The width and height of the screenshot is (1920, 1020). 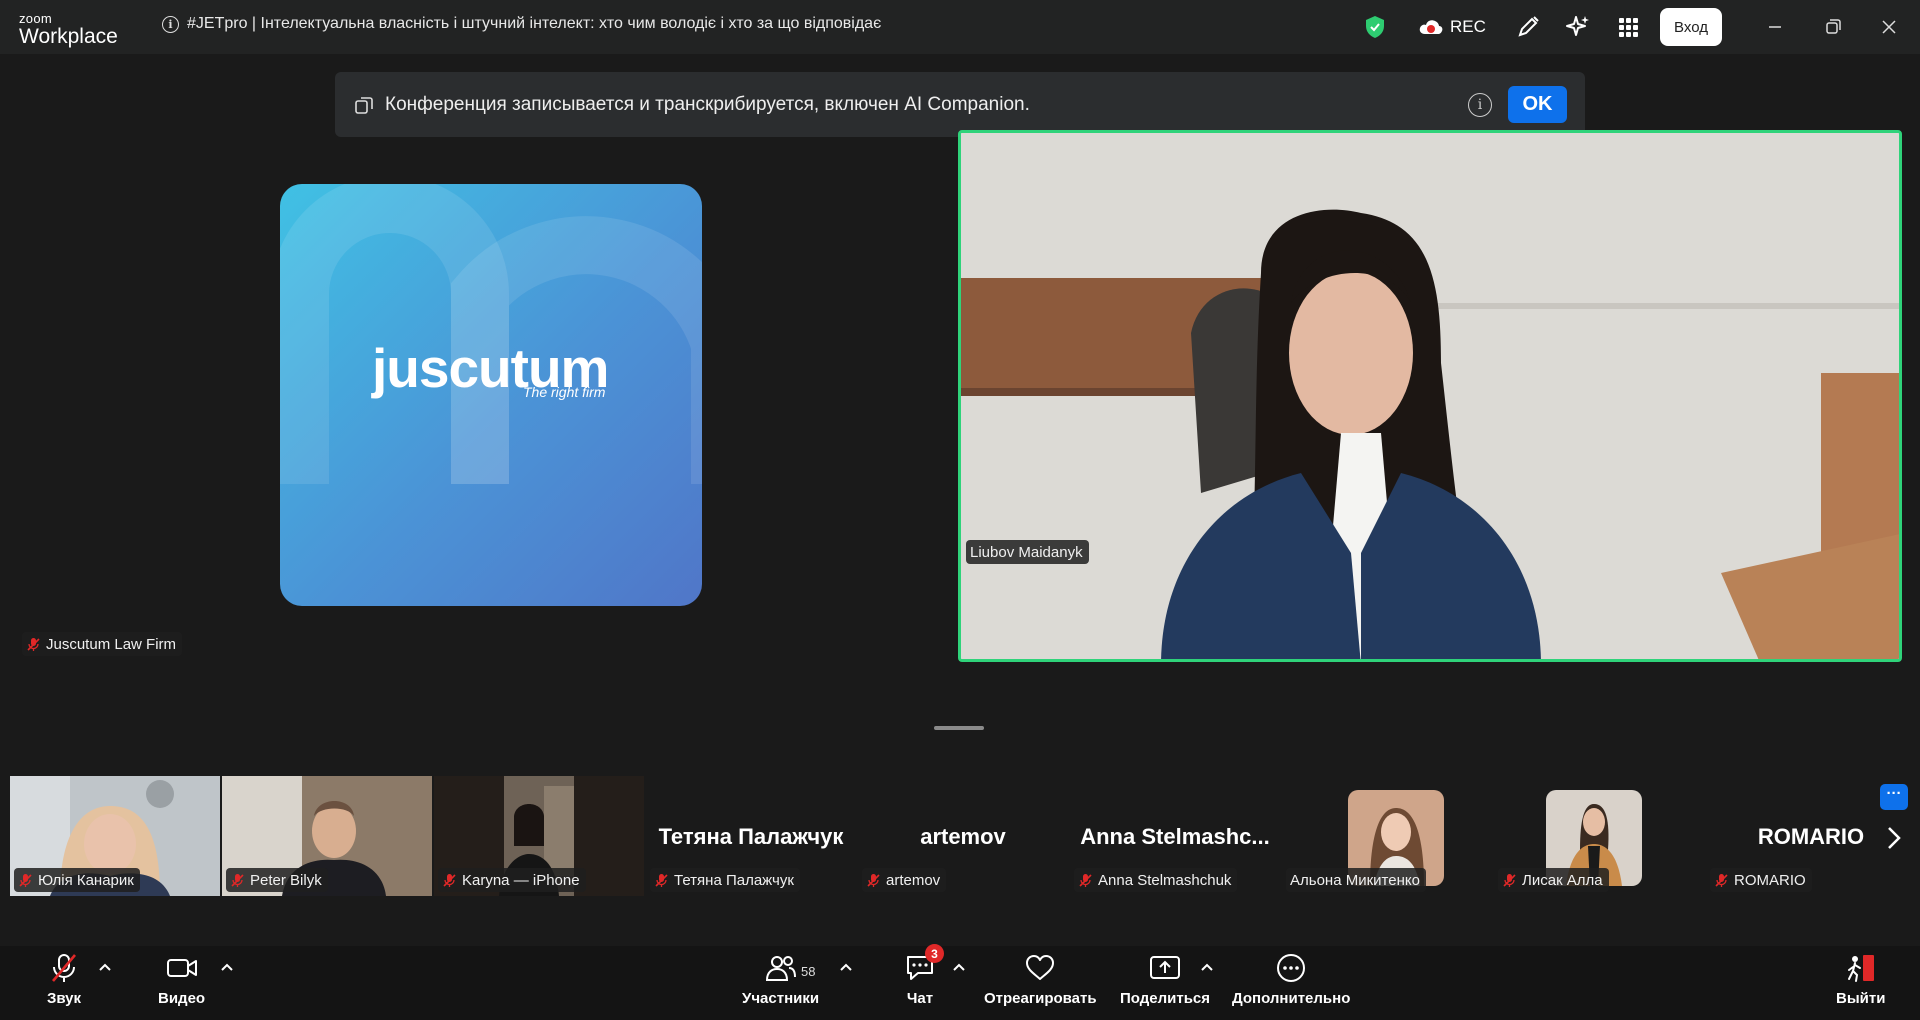 I want to click on restore-icon, so click(x=1833, y=27).